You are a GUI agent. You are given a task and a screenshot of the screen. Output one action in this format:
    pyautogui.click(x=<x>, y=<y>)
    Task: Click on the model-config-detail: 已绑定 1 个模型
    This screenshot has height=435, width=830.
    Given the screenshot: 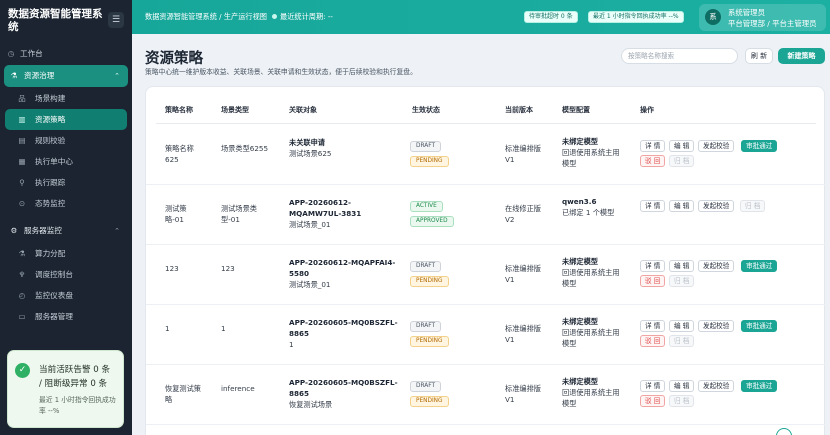 What is the action you would take?
    pyautogui.click(x=588, y=212)
    